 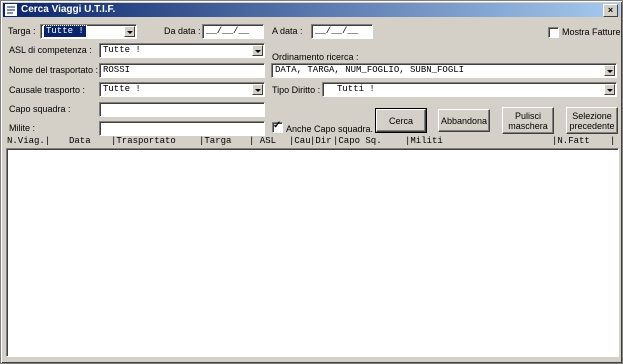 What do you see at coordinates (182, 128) in the screenshot?
I see `milite-input` at bounding box center [182, 128].